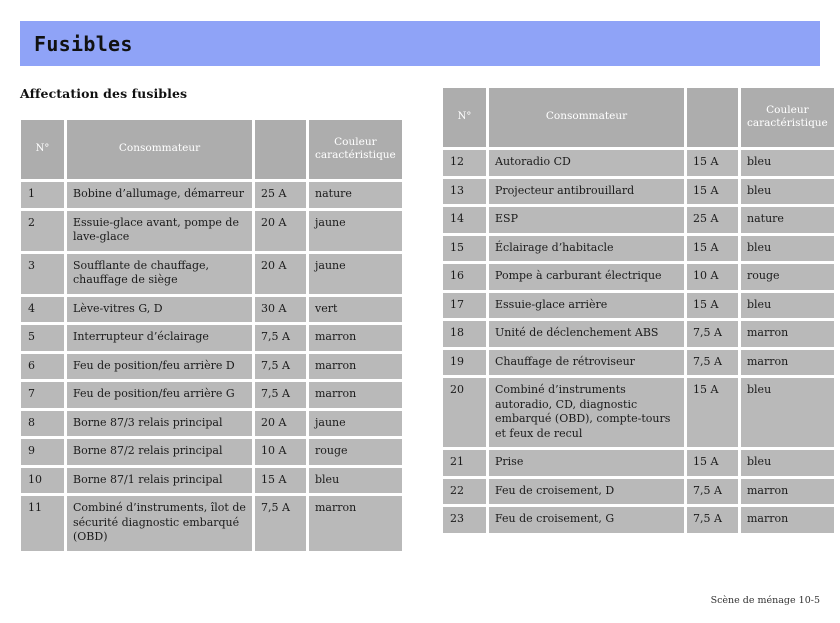 The image size is (840, 623). What do you see at coordinates (765, 600) in the screenshot?
I see `page-footer: Scène de ménage 10-5` at bounding box center [765, 600].